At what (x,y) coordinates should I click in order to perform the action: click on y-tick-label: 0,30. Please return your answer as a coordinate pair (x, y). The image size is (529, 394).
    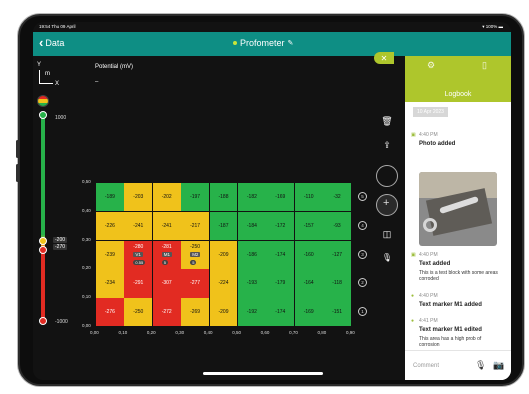
    Looking at the image, I should click on (86, 239).